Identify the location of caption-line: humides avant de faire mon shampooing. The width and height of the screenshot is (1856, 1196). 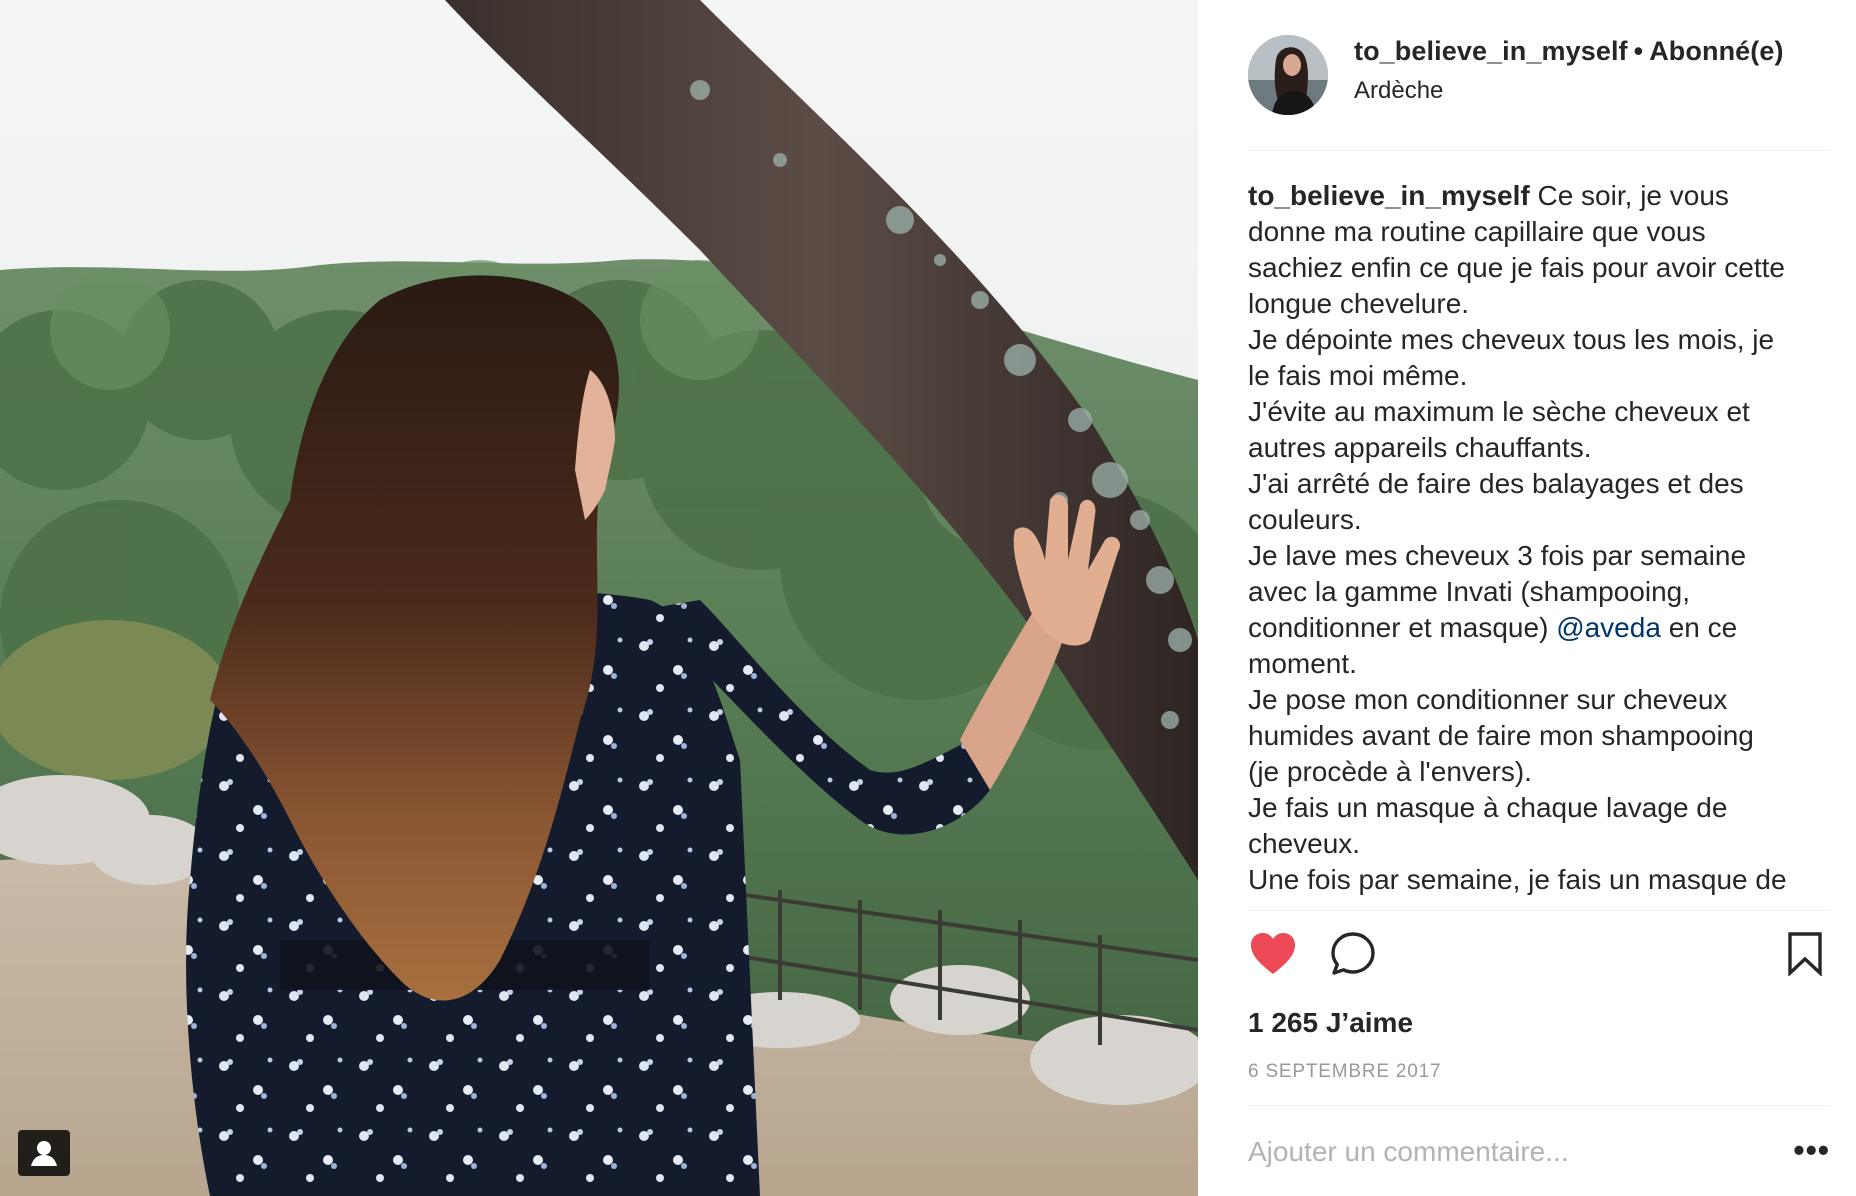
(1501, 735).